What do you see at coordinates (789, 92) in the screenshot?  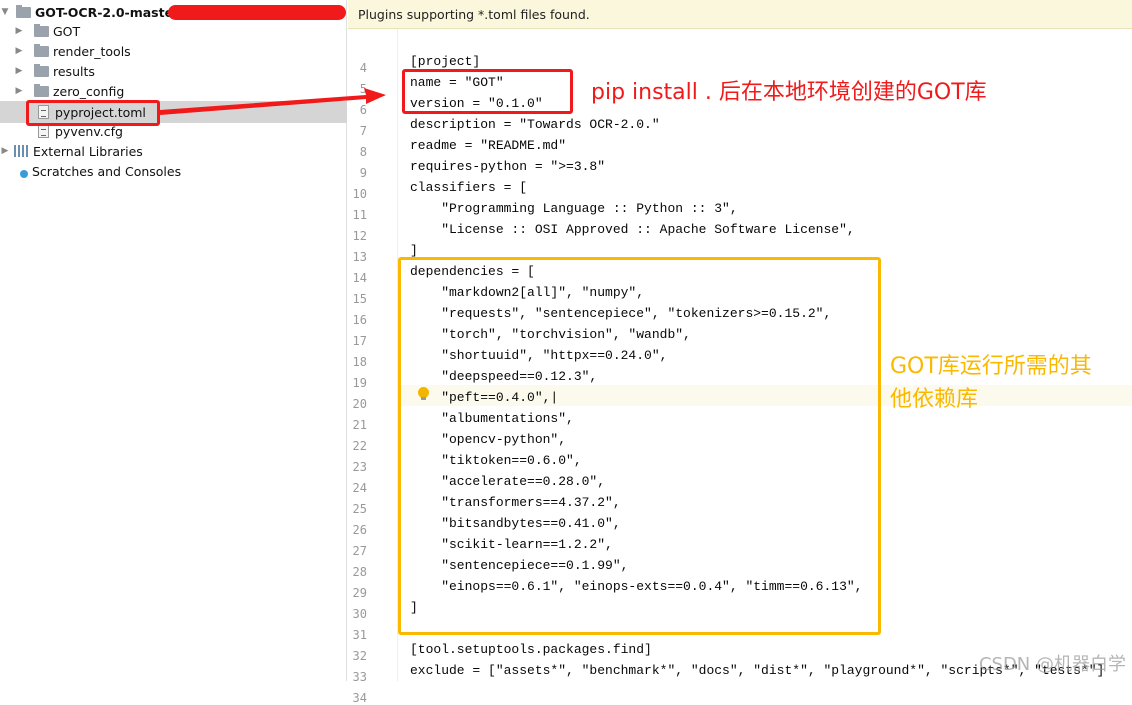 I see `red-annotation-text: pip install . 后在本地环境创建的GOT库` at bounding box center [789, 92].